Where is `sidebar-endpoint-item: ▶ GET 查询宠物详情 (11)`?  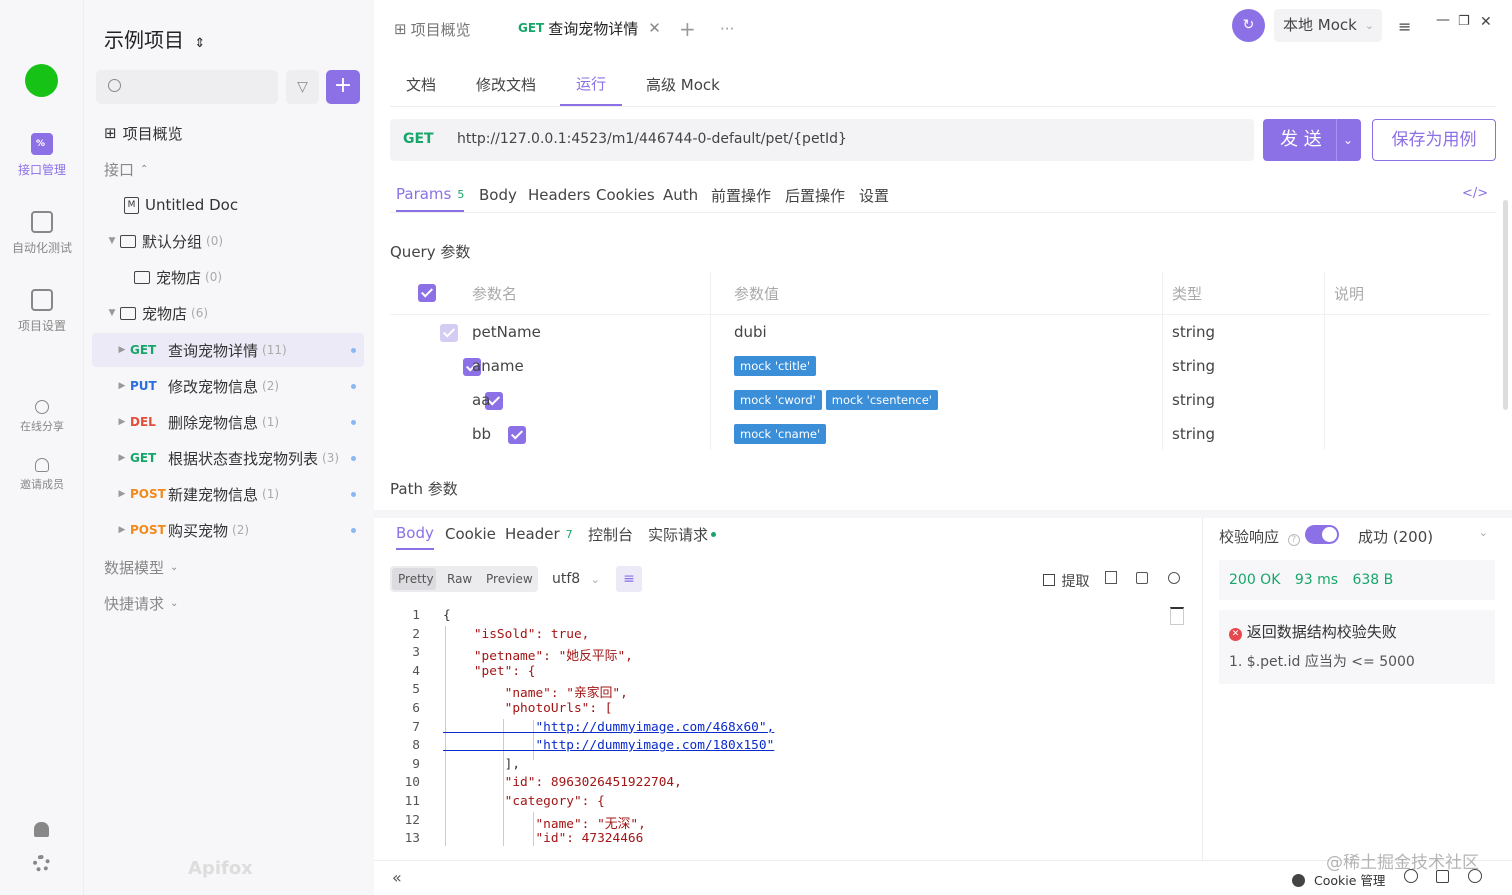 sidebar-endpoint-item: ▶ GET 查询宠物详情 (11) is located at coordinates (228, 350).